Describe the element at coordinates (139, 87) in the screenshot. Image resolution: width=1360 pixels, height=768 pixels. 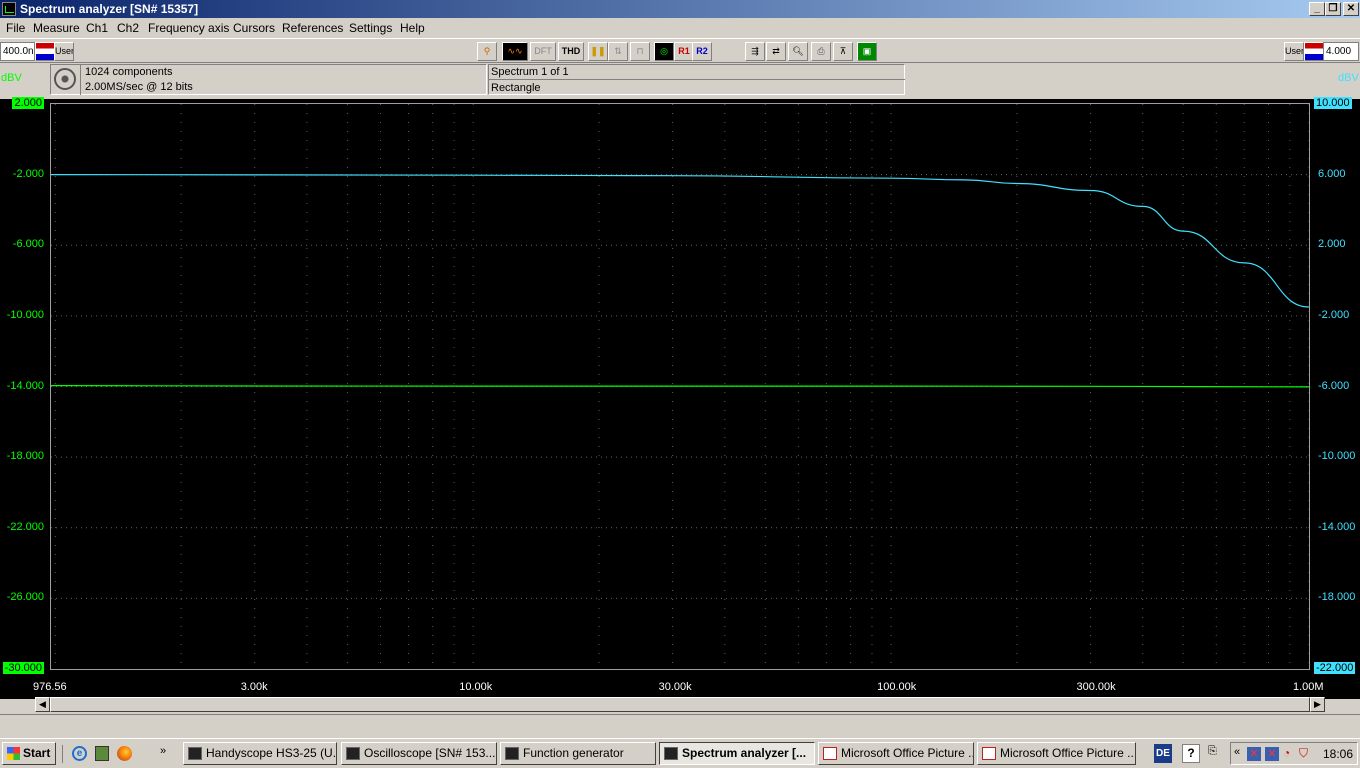
I see `sample-rate-text: 2.00MS/sec @ 12 bits` at that location.